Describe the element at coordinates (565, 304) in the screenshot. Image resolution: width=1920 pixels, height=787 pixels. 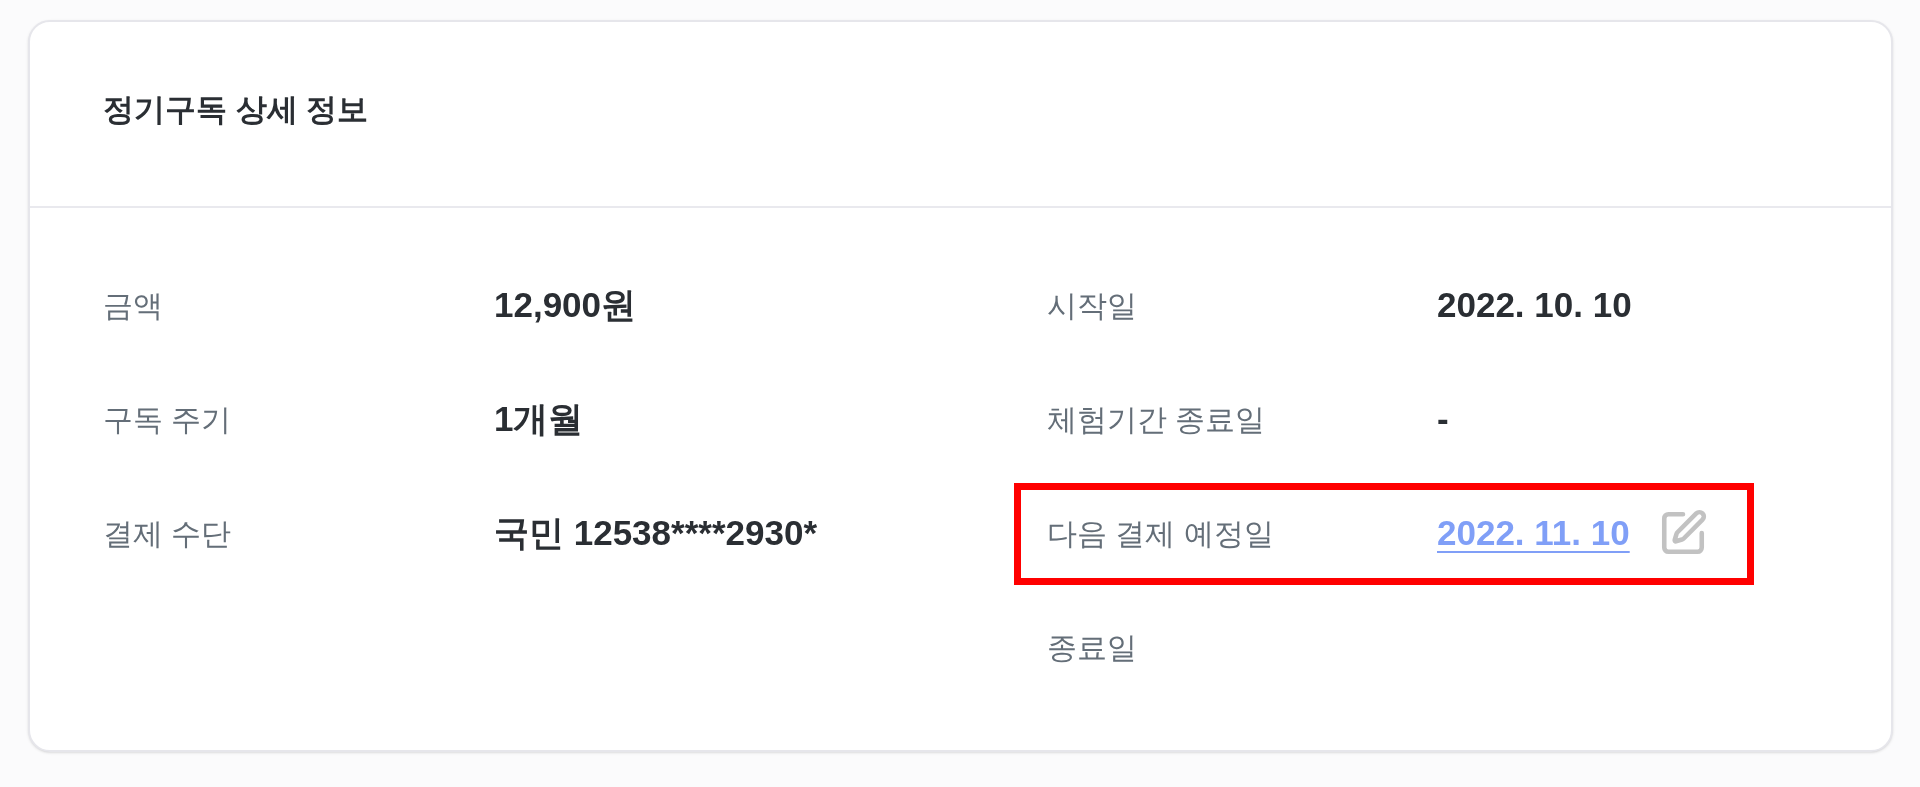
I see `field-value: 12,900원` at that location.